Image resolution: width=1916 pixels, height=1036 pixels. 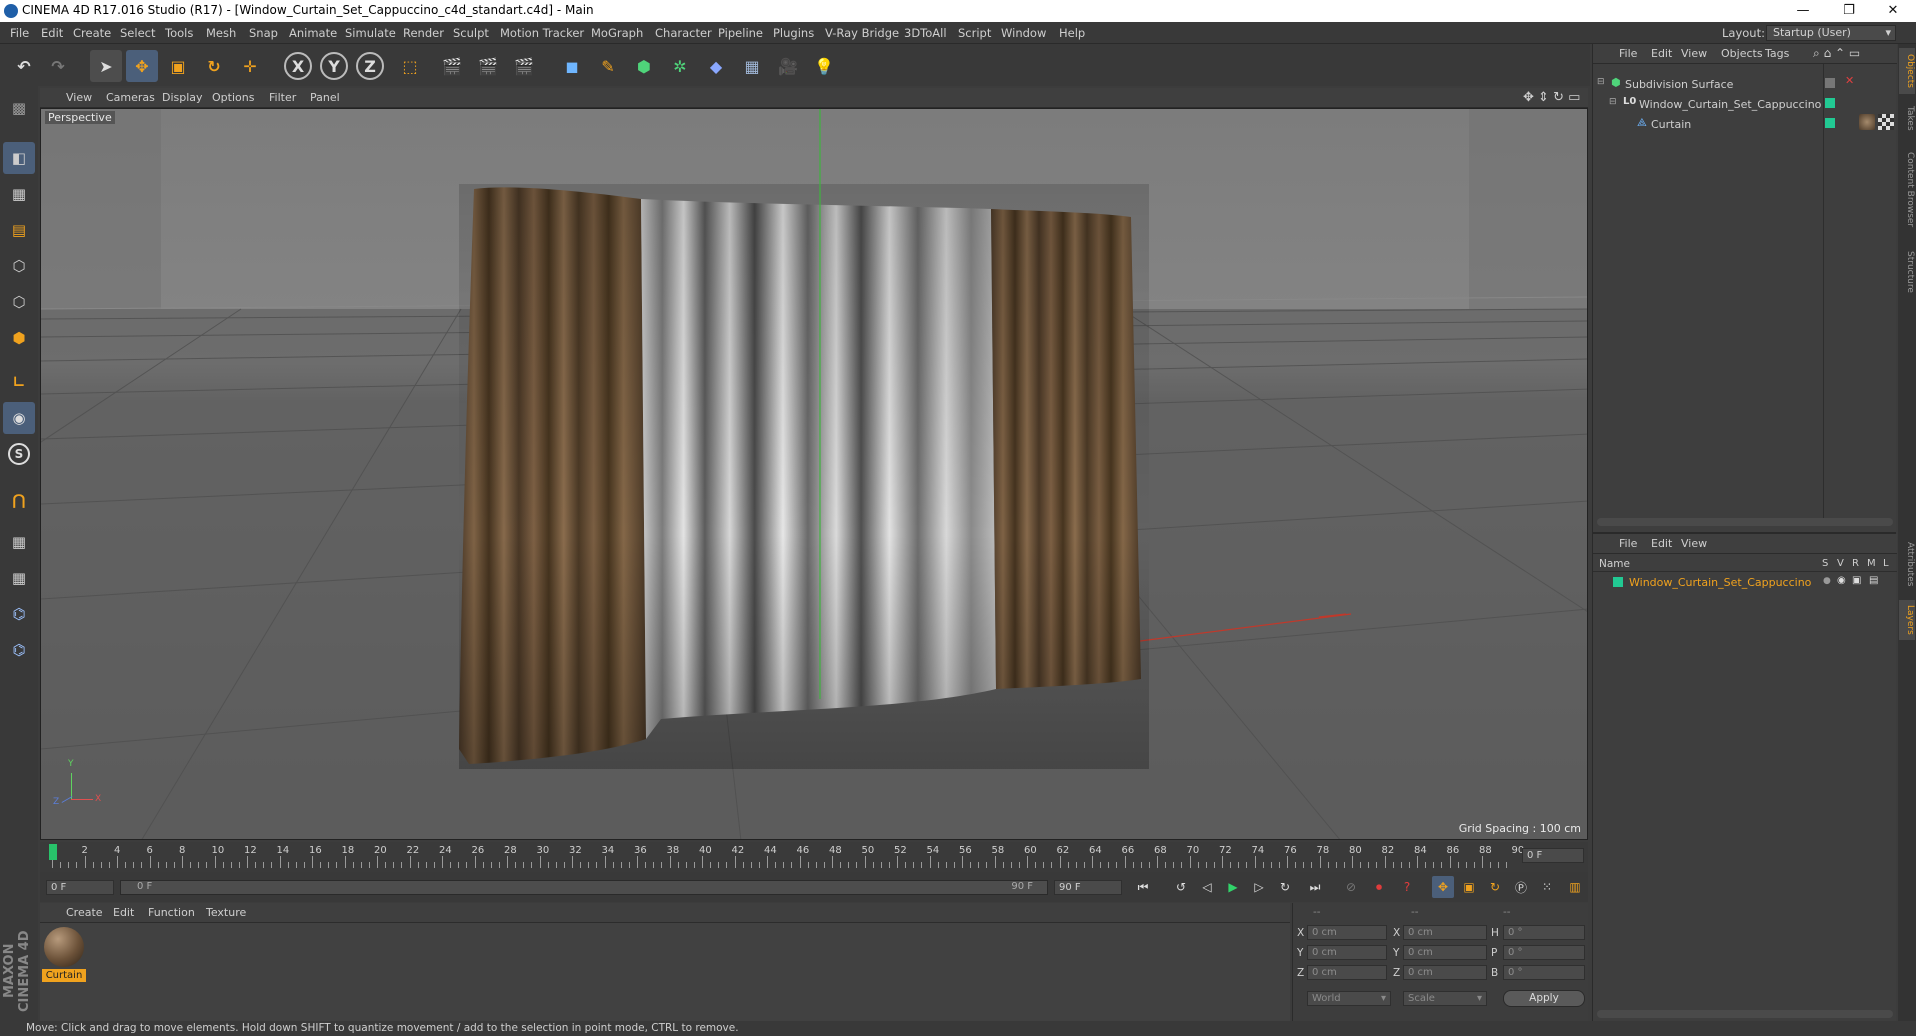 What do you see at coordinates (1907, 118) in the screenshot?
I see `tab-takes: Takes` at bounding box center [1907, 118].